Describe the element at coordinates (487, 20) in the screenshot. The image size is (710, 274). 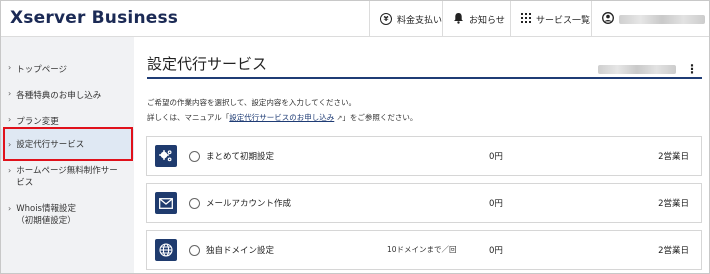
I see `notices-label: お知らせ` at that location.